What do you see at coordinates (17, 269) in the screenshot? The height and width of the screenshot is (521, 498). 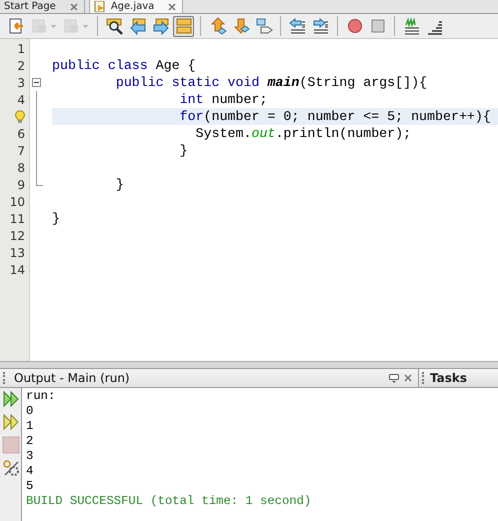 I see `line-number: 14` at bounding box center [17, 269].